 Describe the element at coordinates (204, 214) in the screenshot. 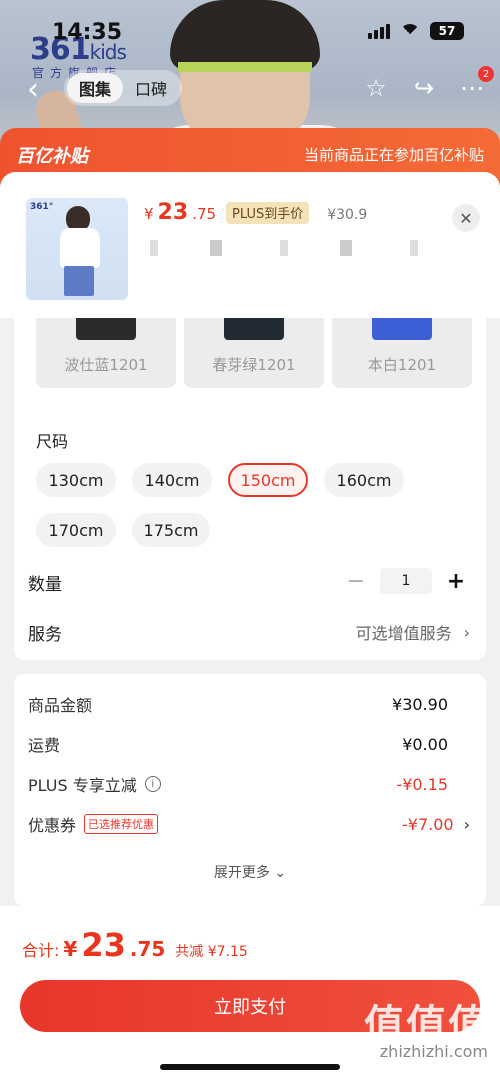

I see `price-decimal: .75` at that location.